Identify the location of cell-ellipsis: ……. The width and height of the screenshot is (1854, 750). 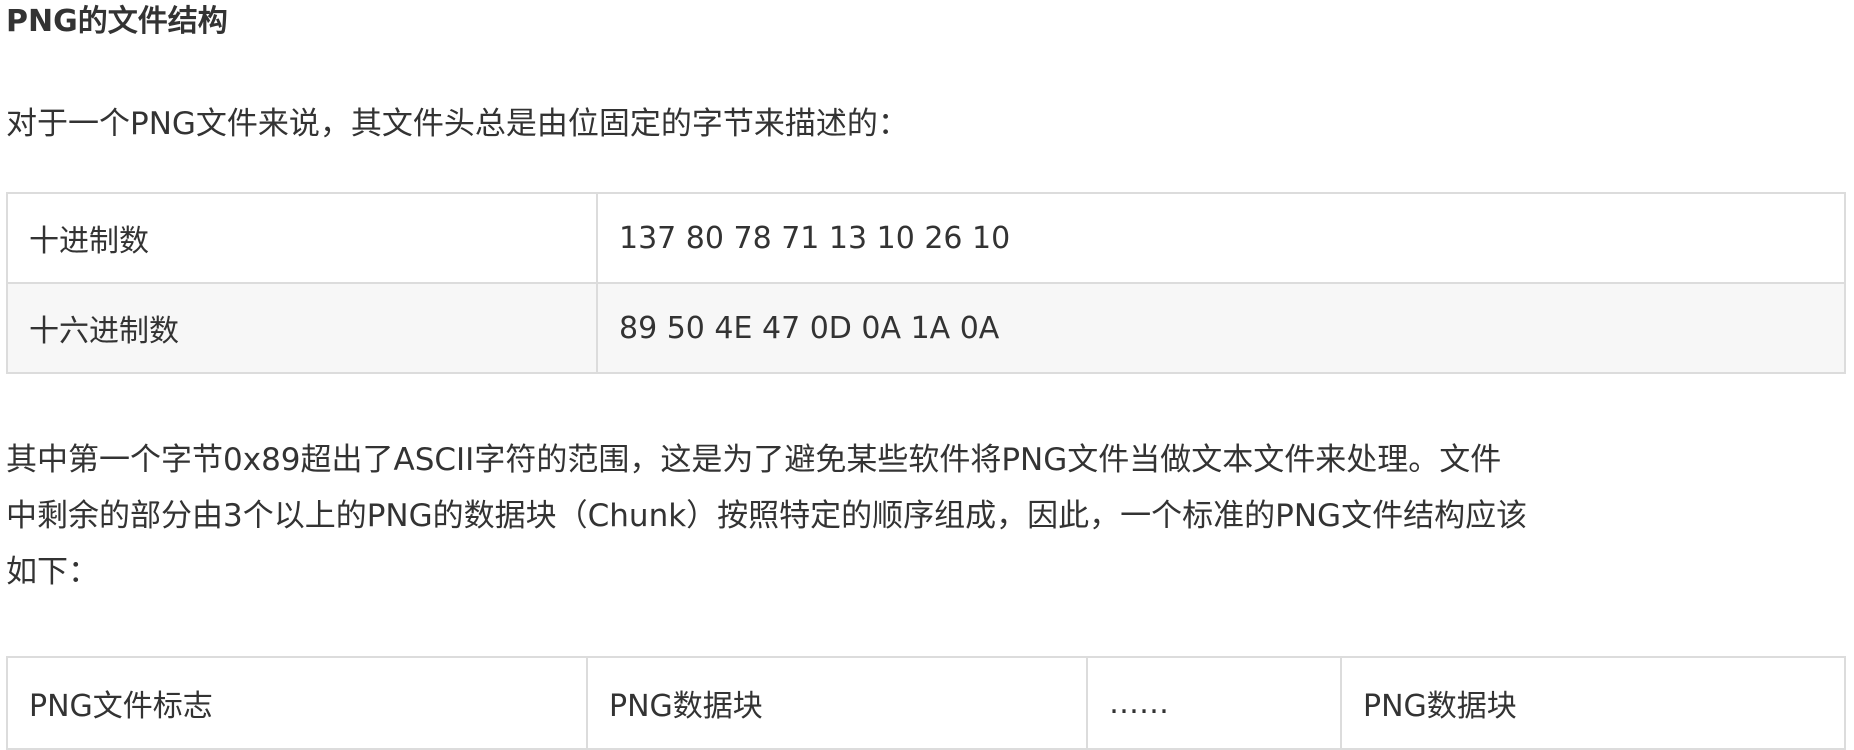
(1214, 703).